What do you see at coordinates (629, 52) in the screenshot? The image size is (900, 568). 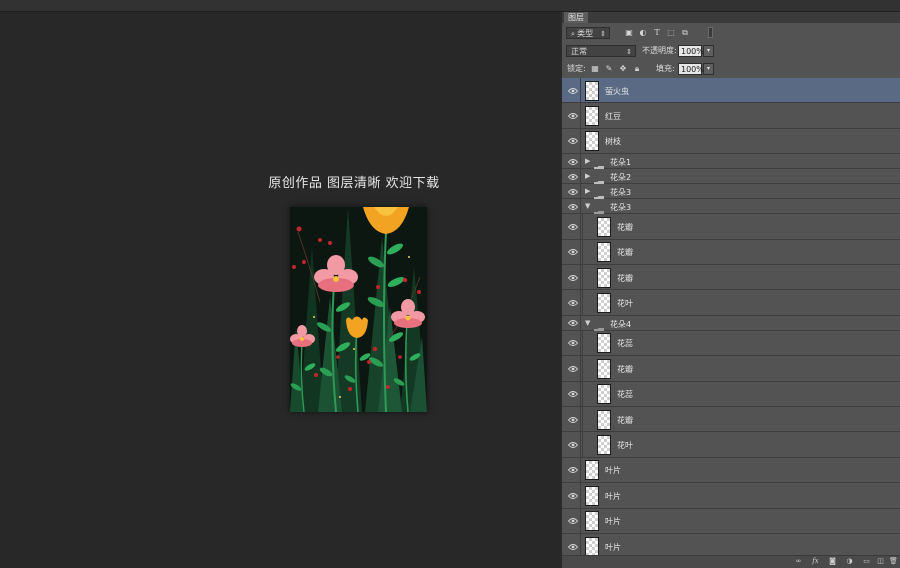 I see `chevron-down-icon: ⇕` at bounding box center [629, 52].